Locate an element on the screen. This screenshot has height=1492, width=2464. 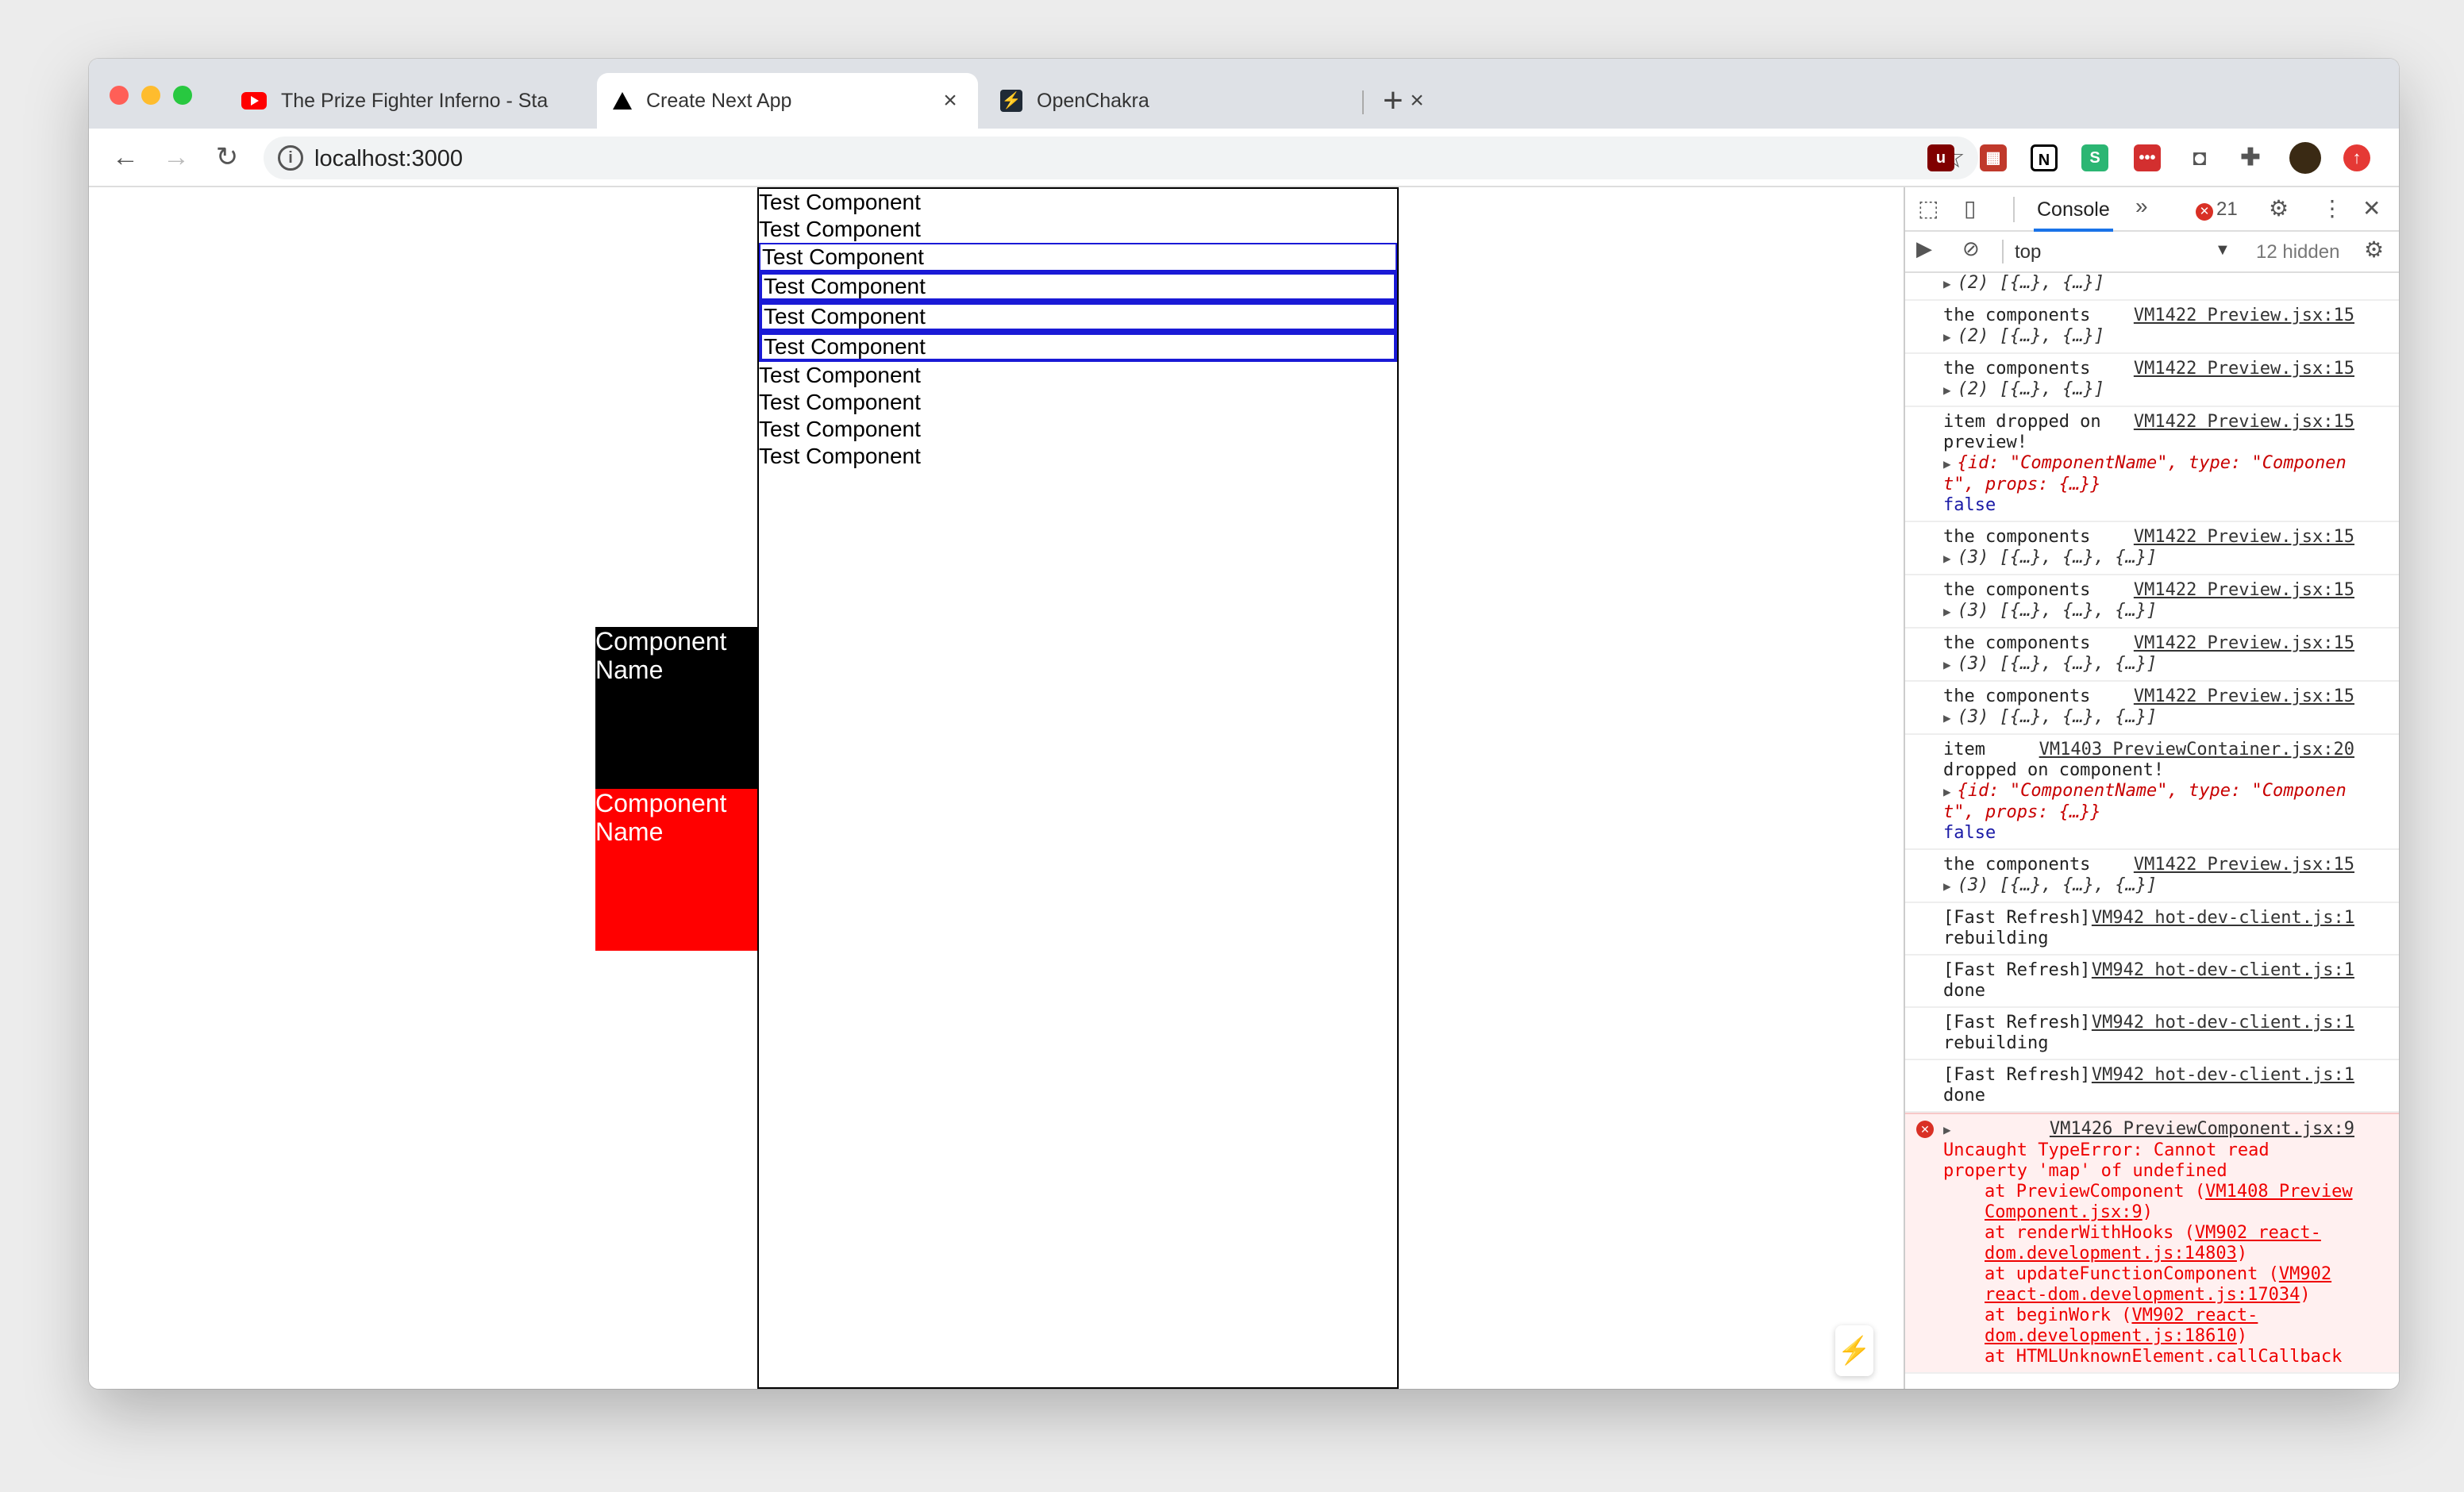
close-devtools-icon: ✕ is located at coordinates (2371, 208).